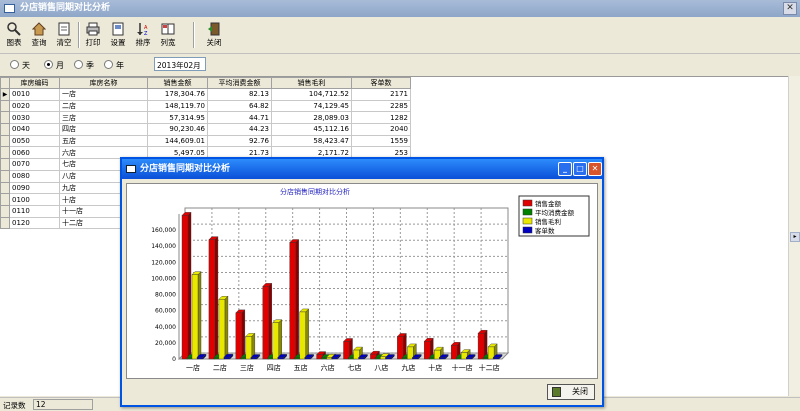 The width and height of the screenshot is (800, 411). I want to click on table-cell: 2171, so click(381, 94).